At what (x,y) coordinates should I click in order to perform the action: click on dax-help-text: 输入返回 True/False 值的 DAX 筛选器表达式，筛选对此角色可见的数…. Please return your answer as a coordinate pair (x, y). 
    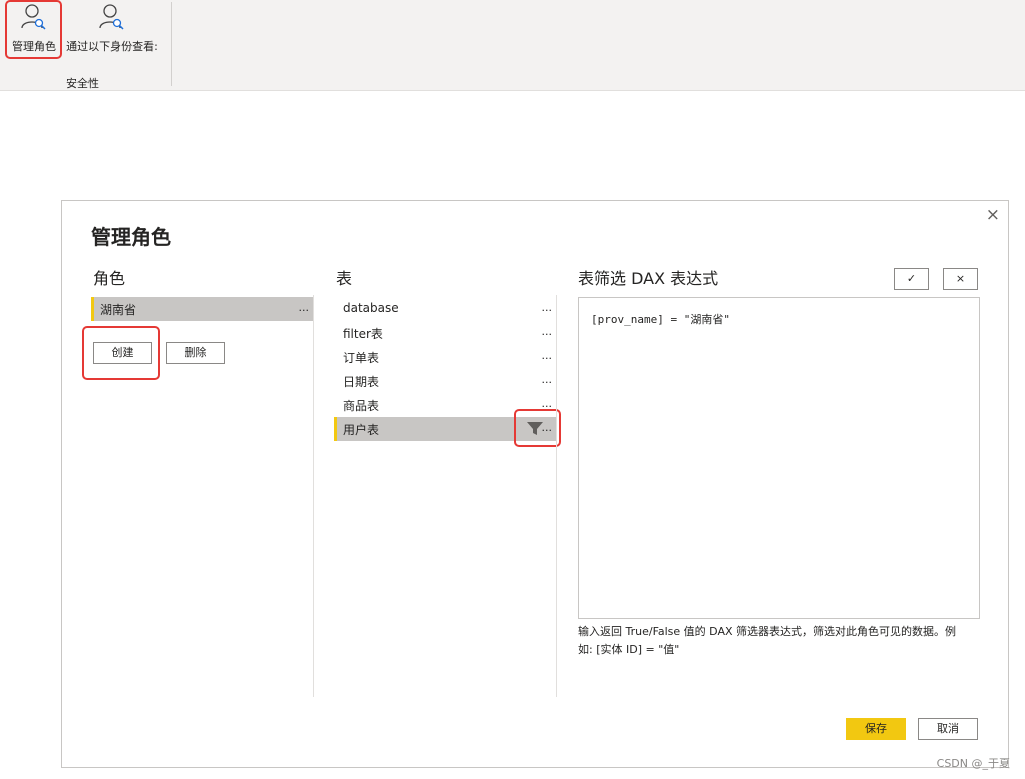
    Looking at the image, I should click on (767, 640).